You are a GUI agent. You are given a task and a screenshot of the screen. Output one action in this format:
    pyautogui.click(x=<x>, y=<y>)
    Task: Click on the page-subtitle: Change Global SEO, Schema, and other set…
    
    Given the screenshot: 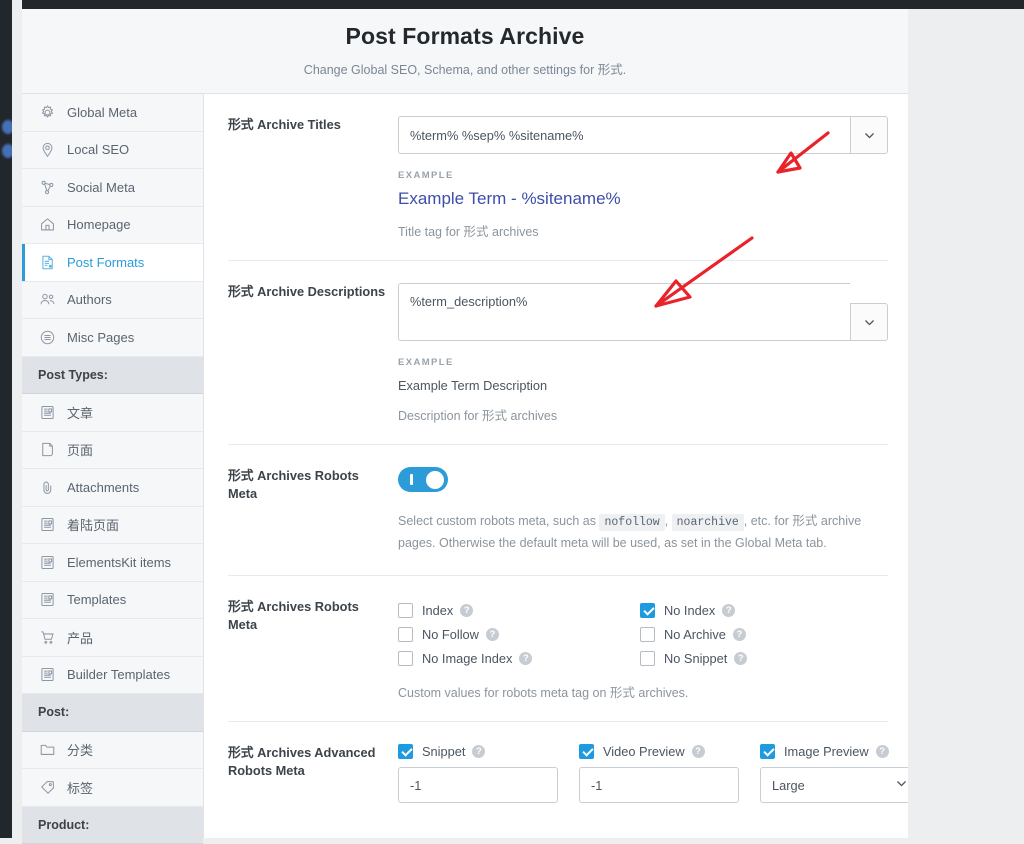 What is the action you would take?
    pyautogui.click(x=465, y=68)
    